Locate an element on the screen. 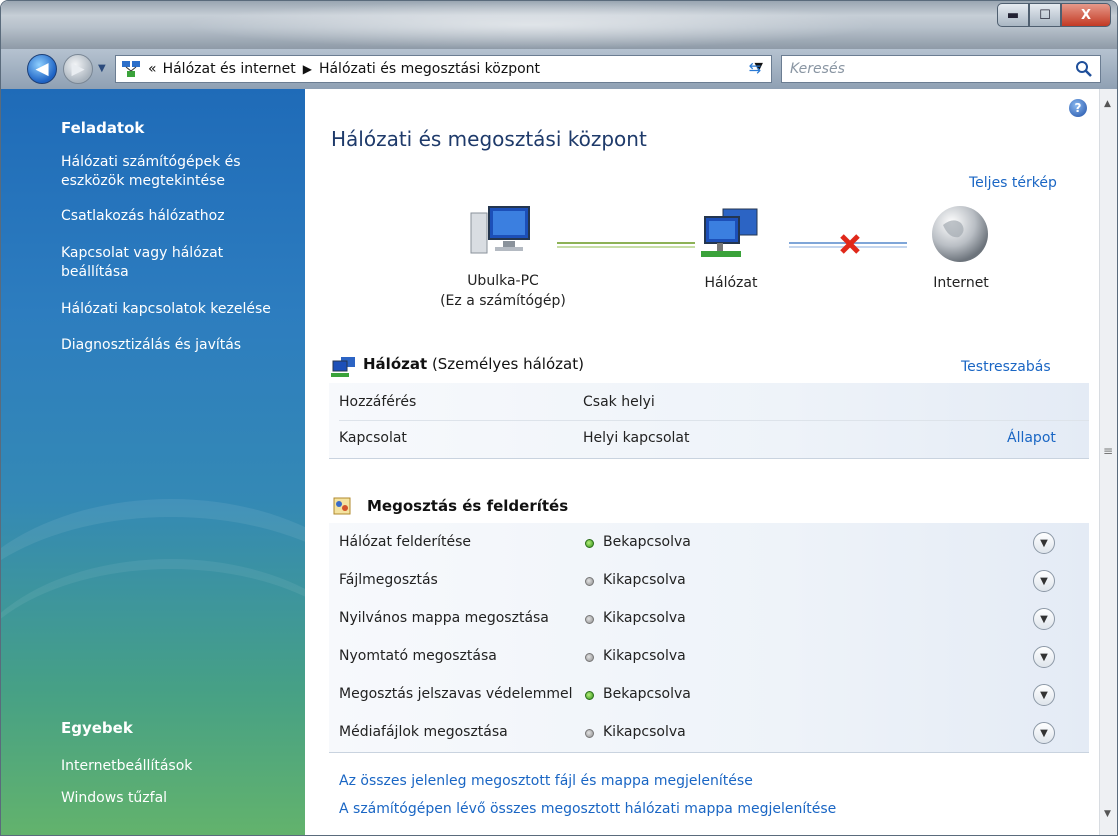 The height and width of the screenshot is (836, 1118). sidebar-item-internet-options: Internetbeállítások is located at coordinates (176, 766).